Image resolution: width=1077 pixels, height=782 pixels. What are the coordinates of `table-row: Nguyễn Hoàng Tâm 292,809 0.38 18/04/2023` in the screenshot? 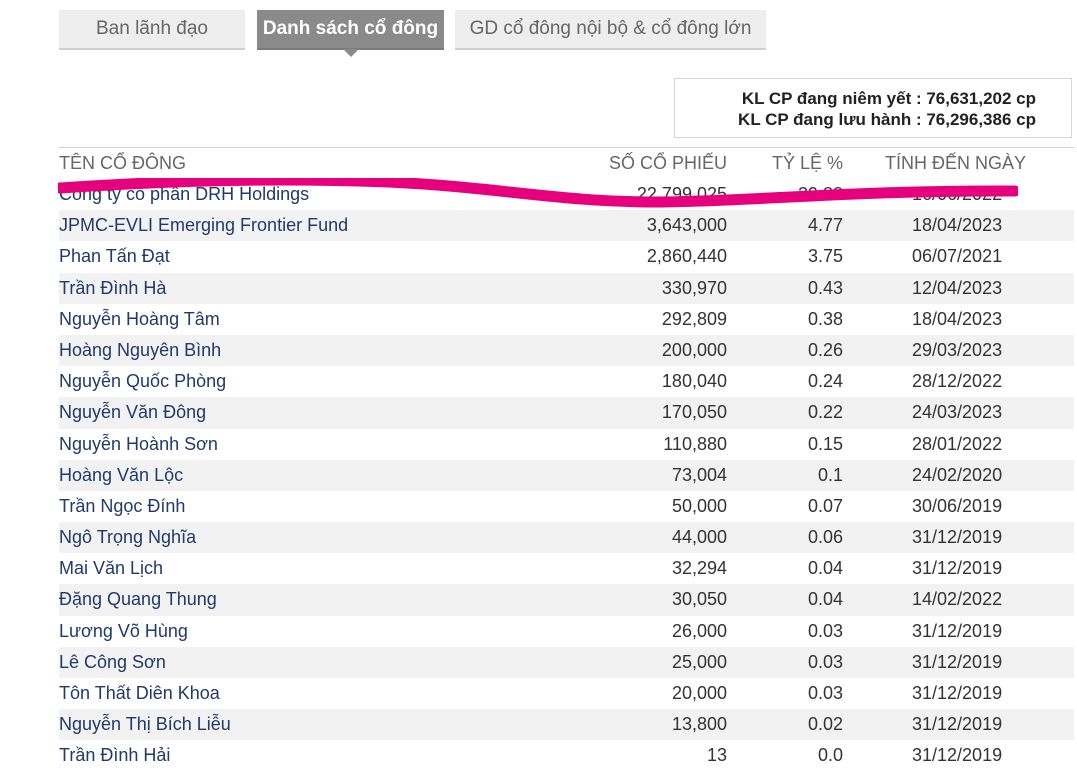 It's located at (566, 319).